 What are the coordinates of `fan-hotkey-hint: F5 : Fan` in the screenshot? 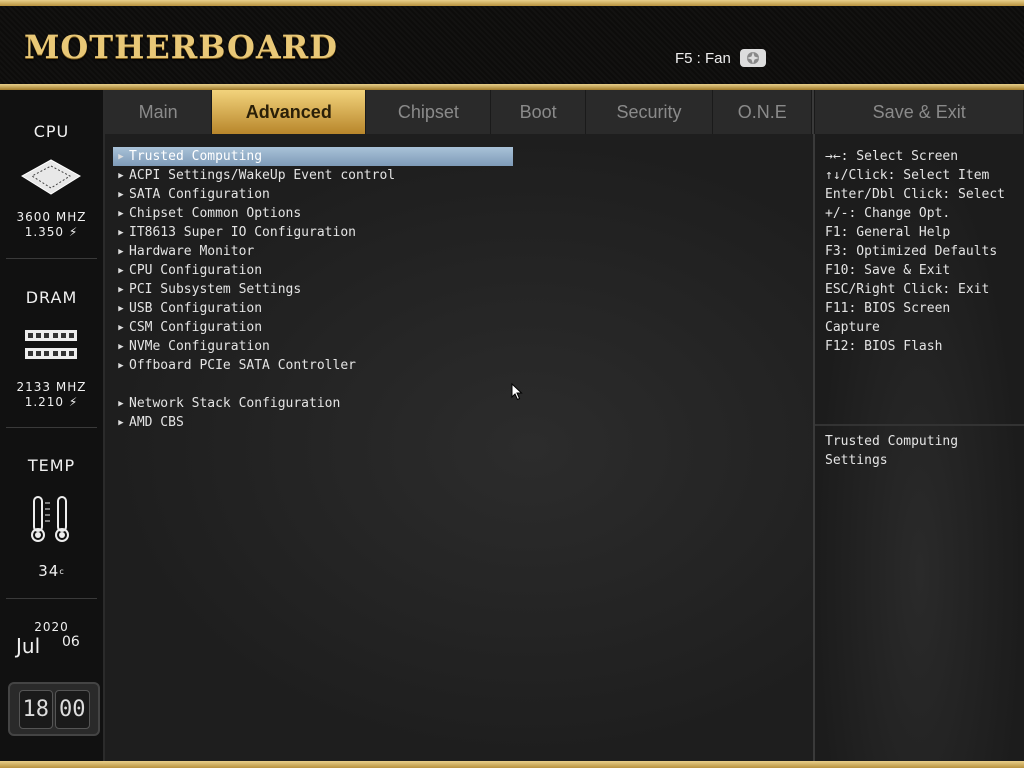 It's located at (721, 58).